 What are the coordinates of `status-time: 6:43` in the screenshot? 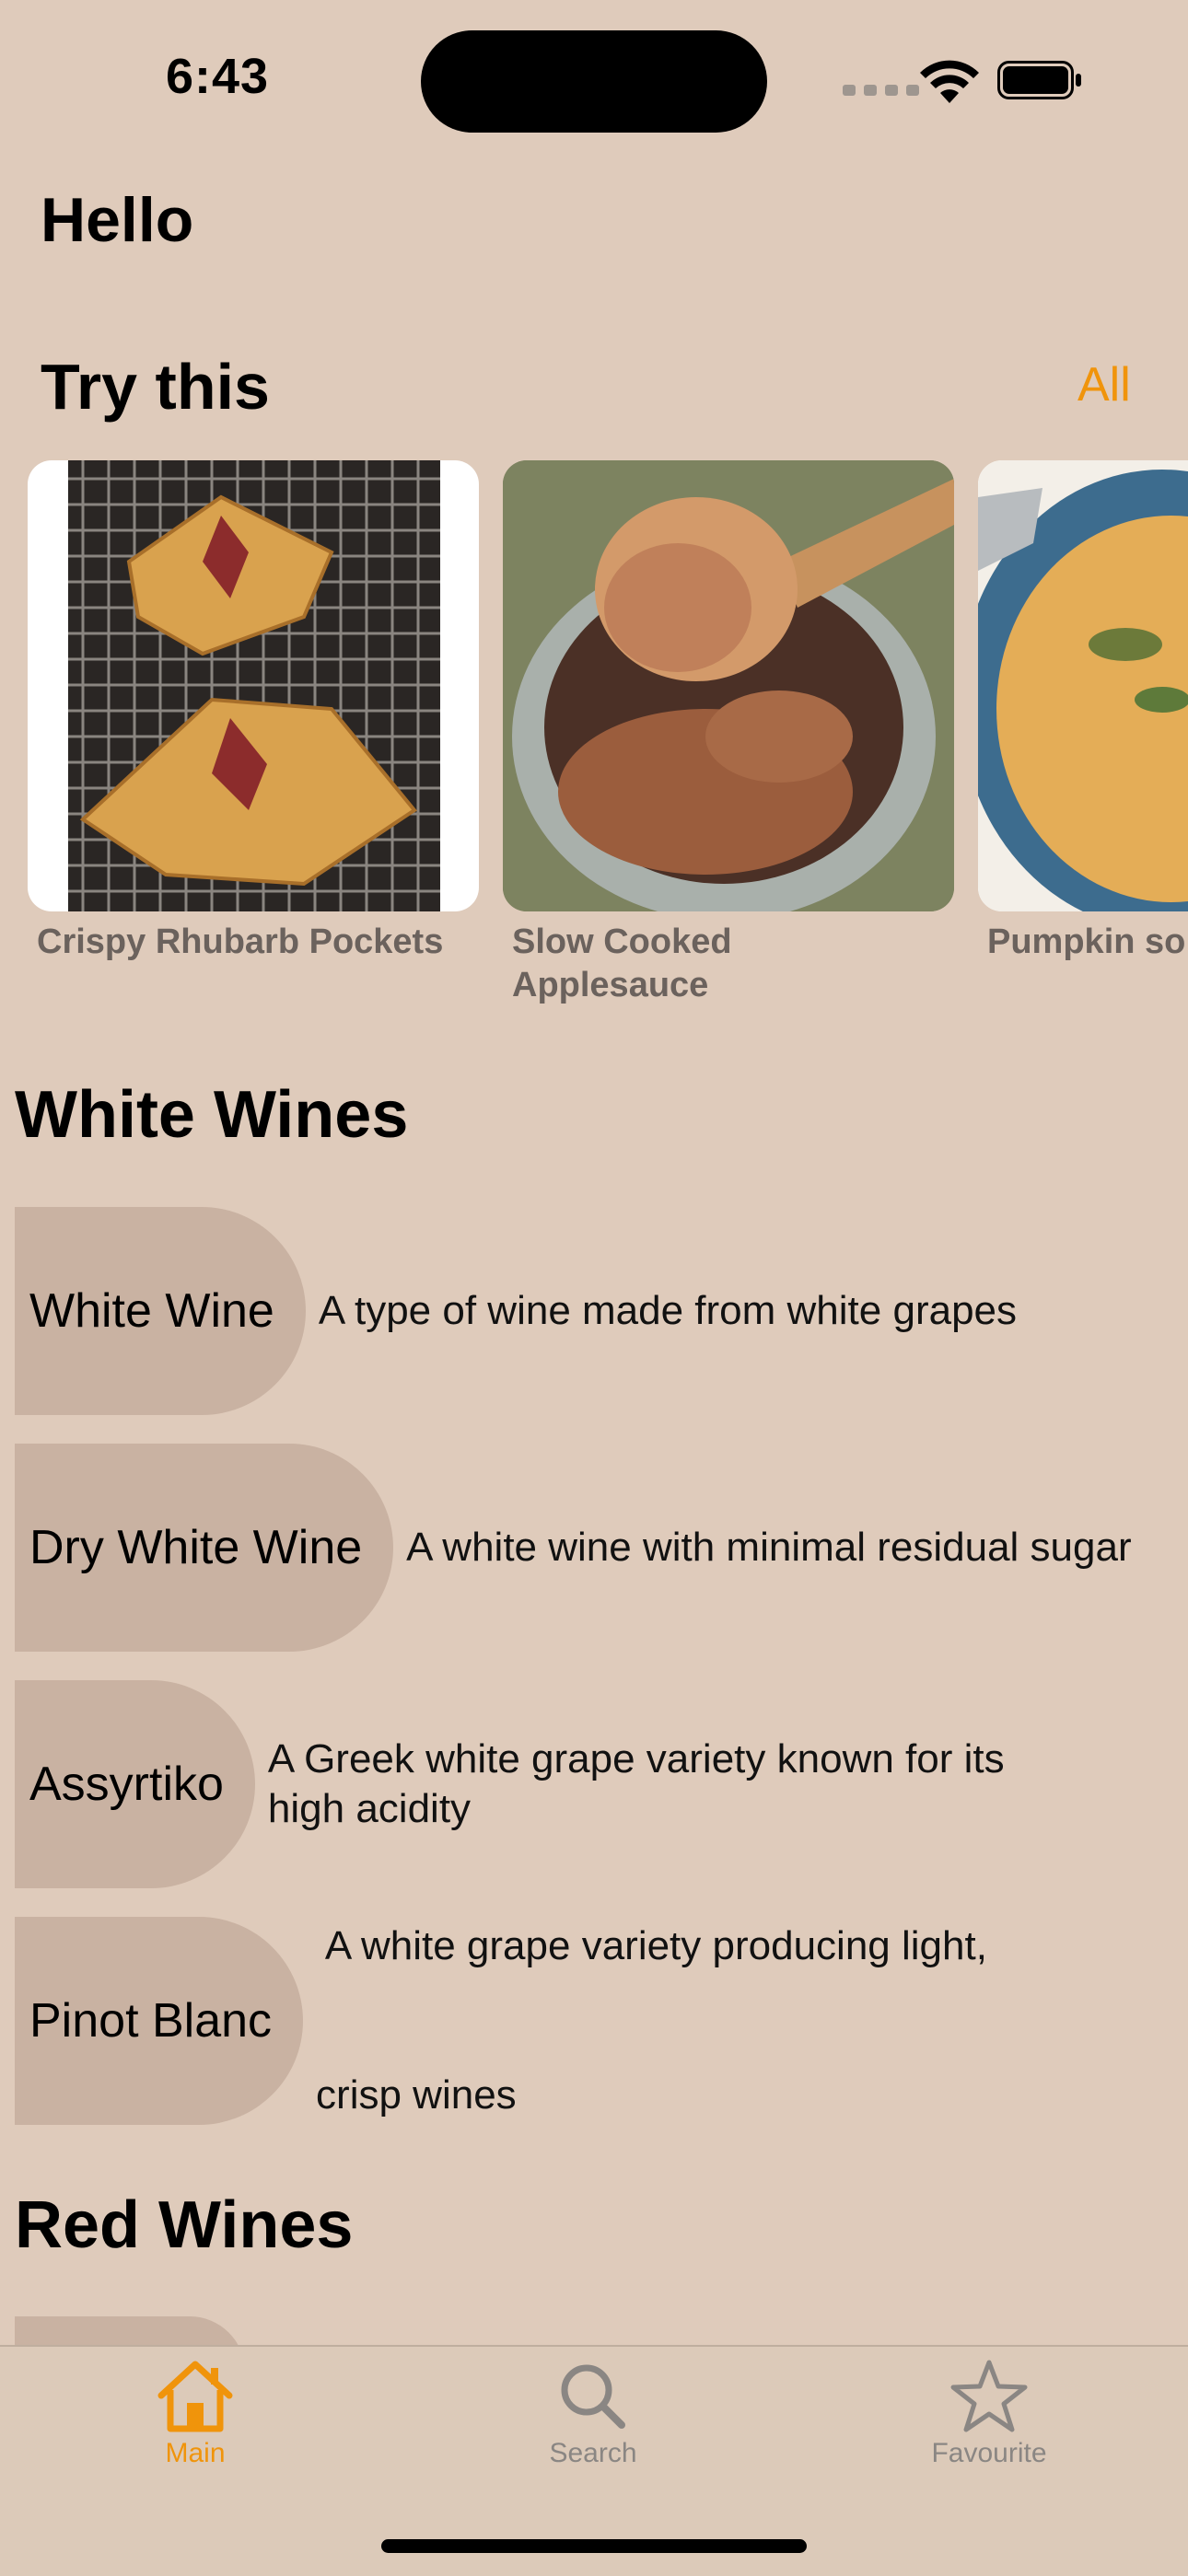 It's located at (218, 76).